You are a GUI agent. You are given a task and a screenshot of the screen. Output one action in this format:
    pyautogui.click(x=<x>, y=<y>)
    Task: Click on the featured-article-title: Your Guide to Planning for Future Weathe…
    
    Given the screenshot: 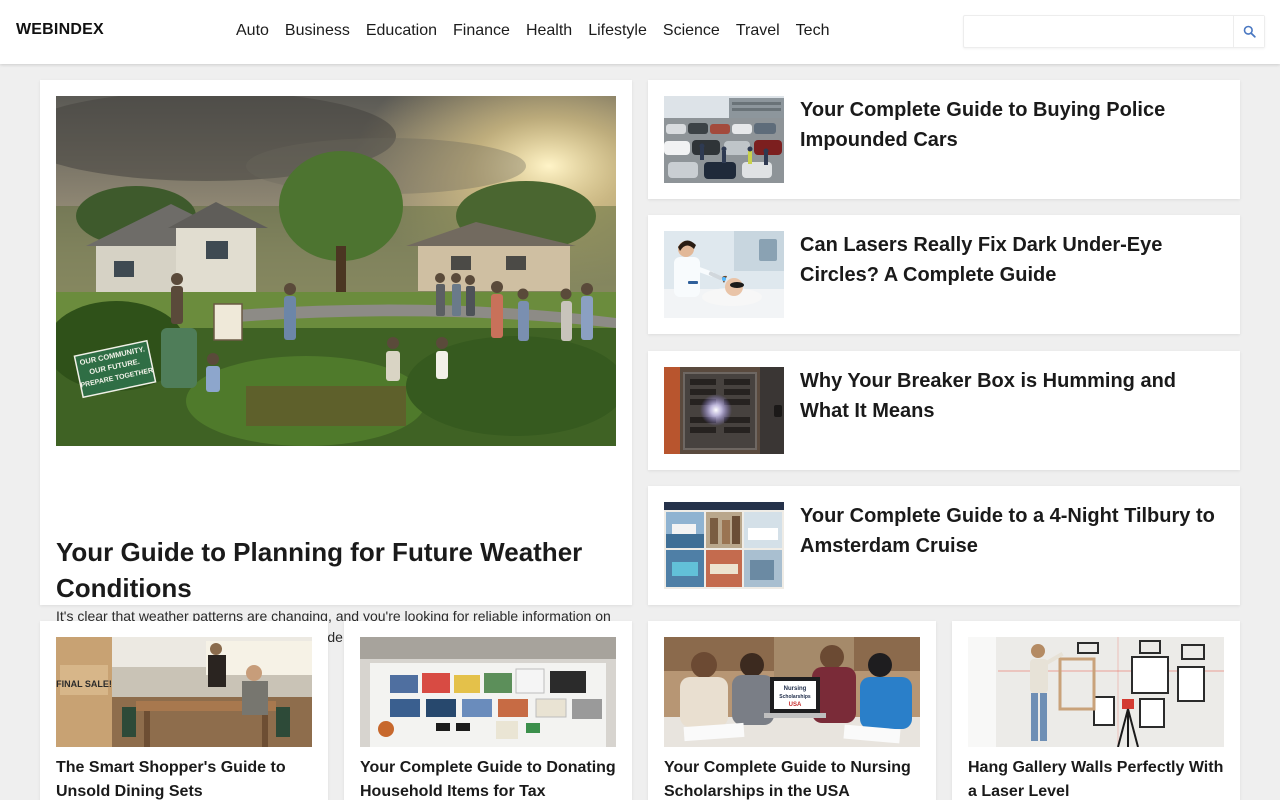 What is the action you would take?
    pyautogui.click(x=336, y=570)
    